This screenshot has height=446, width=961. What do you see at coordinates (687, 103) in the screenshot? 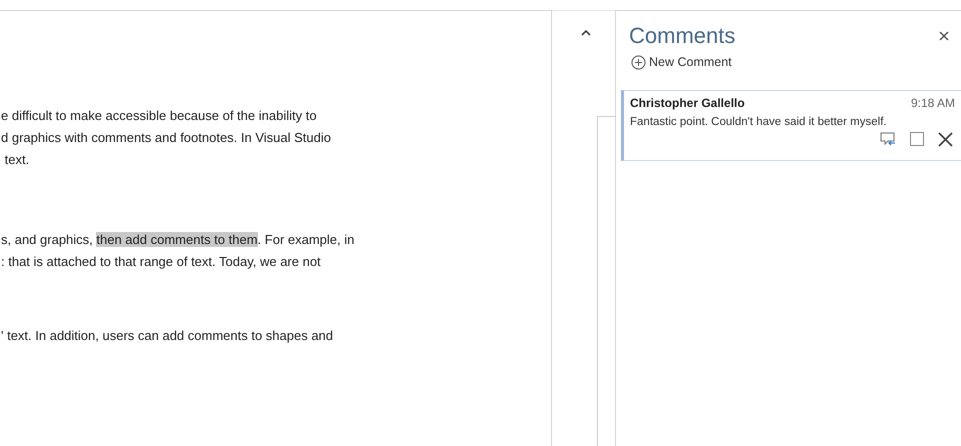
I see `comment-author: Christopher Gallello` at bounding box center [687, 103].